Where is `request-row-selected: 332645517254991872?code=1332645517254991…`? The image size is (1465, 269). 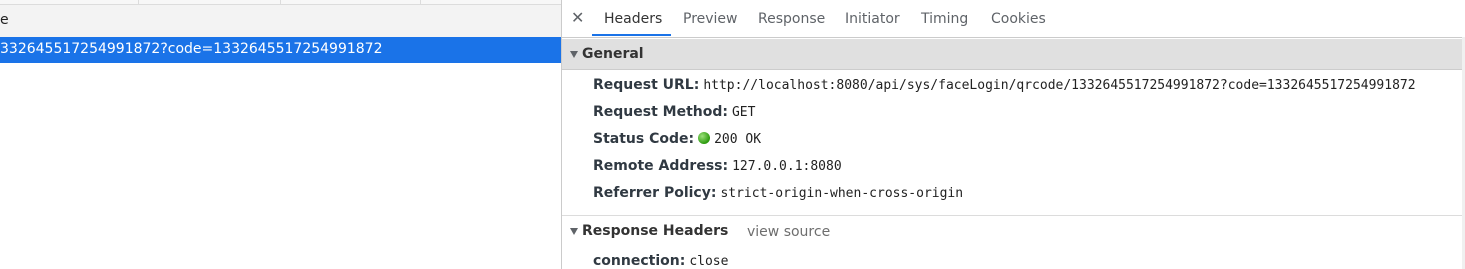 request-row-selected: 332645517254991872?code=1332645517254991… is located at coordinates (280, 50).